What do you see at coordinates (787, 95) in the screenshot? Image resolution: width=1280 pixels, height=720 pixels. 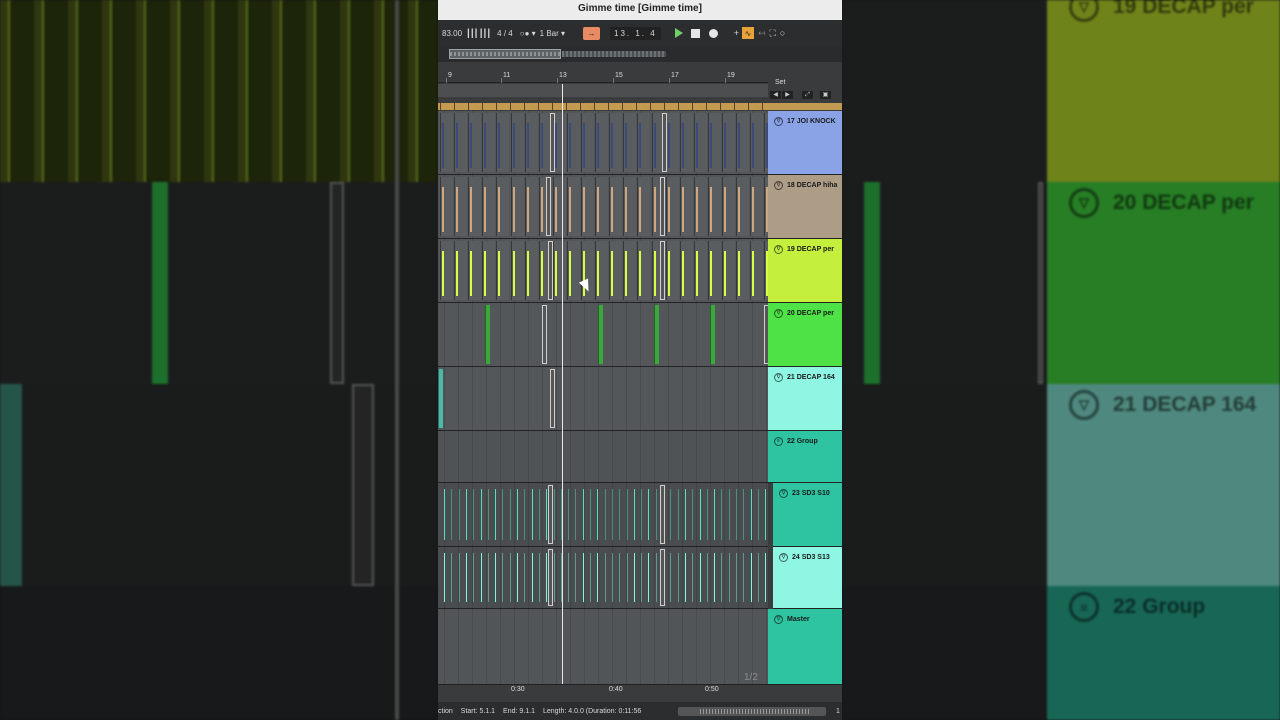 I see `next-locator-icon: ▶` at bounding box center [787, 95].